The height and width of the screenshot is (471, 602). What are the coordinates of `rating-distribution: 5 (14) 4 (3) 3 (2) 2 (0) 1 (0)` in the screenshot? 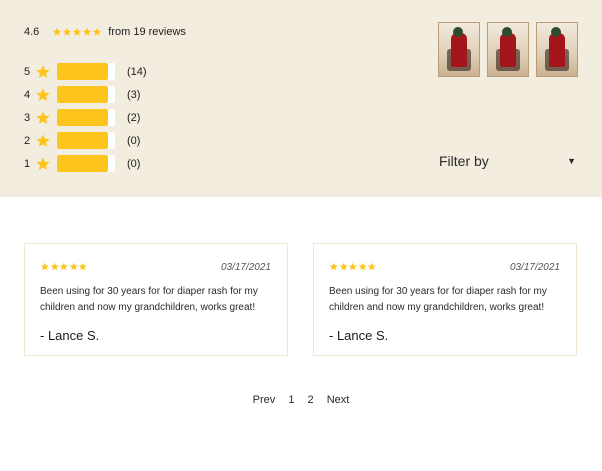 It's located at (85, 117).